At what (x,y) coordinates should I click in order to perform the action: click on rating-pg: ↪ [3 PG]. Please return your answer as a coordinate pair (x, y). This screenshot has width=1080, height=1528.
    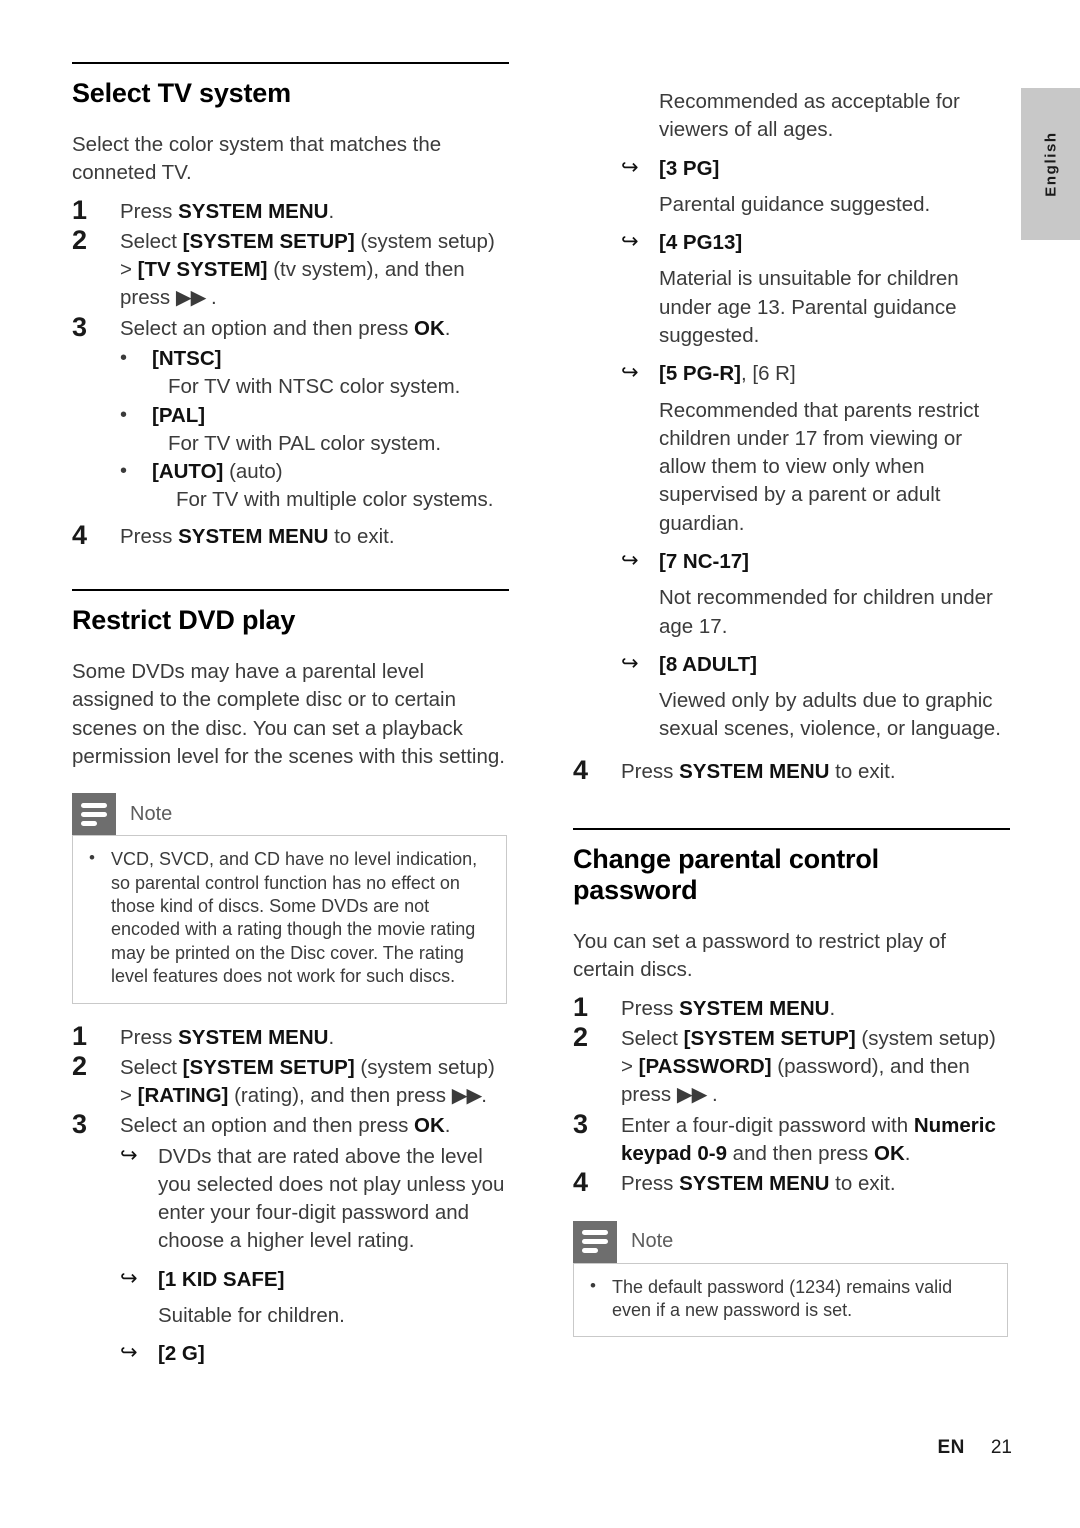
    Looking at the image, I should click on (791, 169).